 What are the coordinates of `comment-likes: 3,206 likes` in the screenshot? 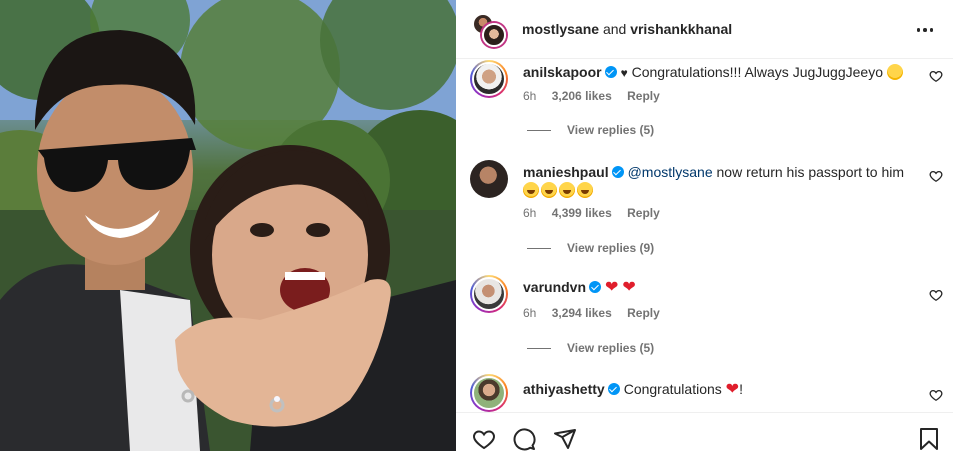 It's located at (582, 96).